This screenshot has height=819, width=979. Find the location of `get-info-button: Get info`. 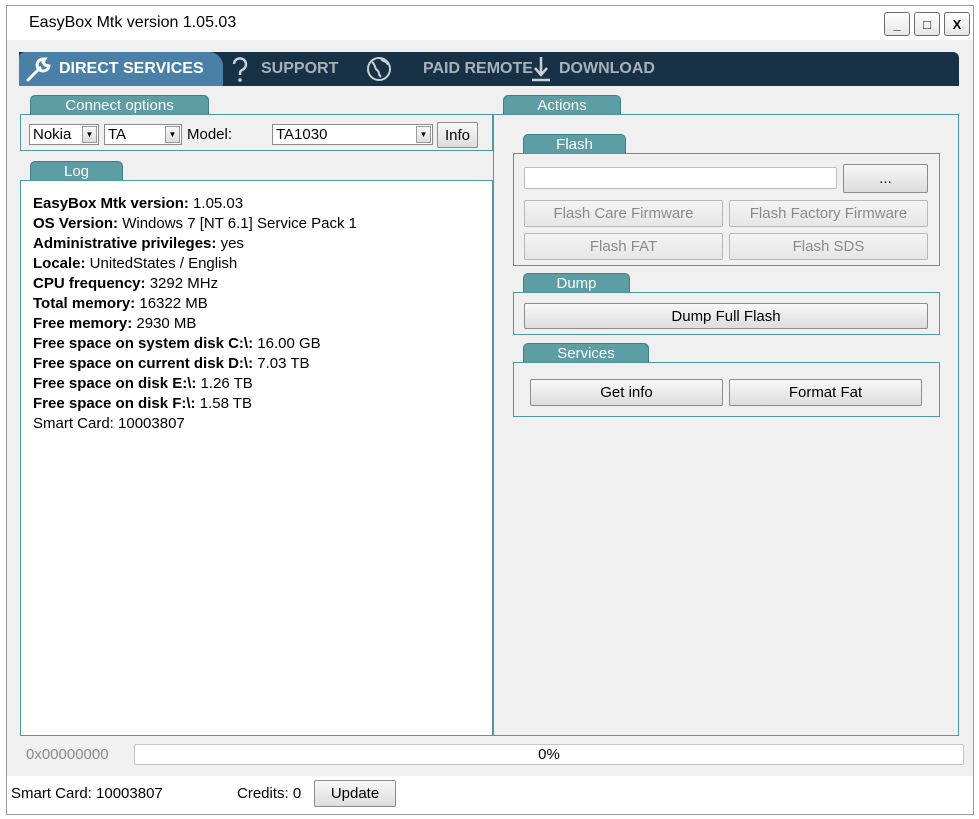

get-info-button: Get info is located at coordinates (626, 392).